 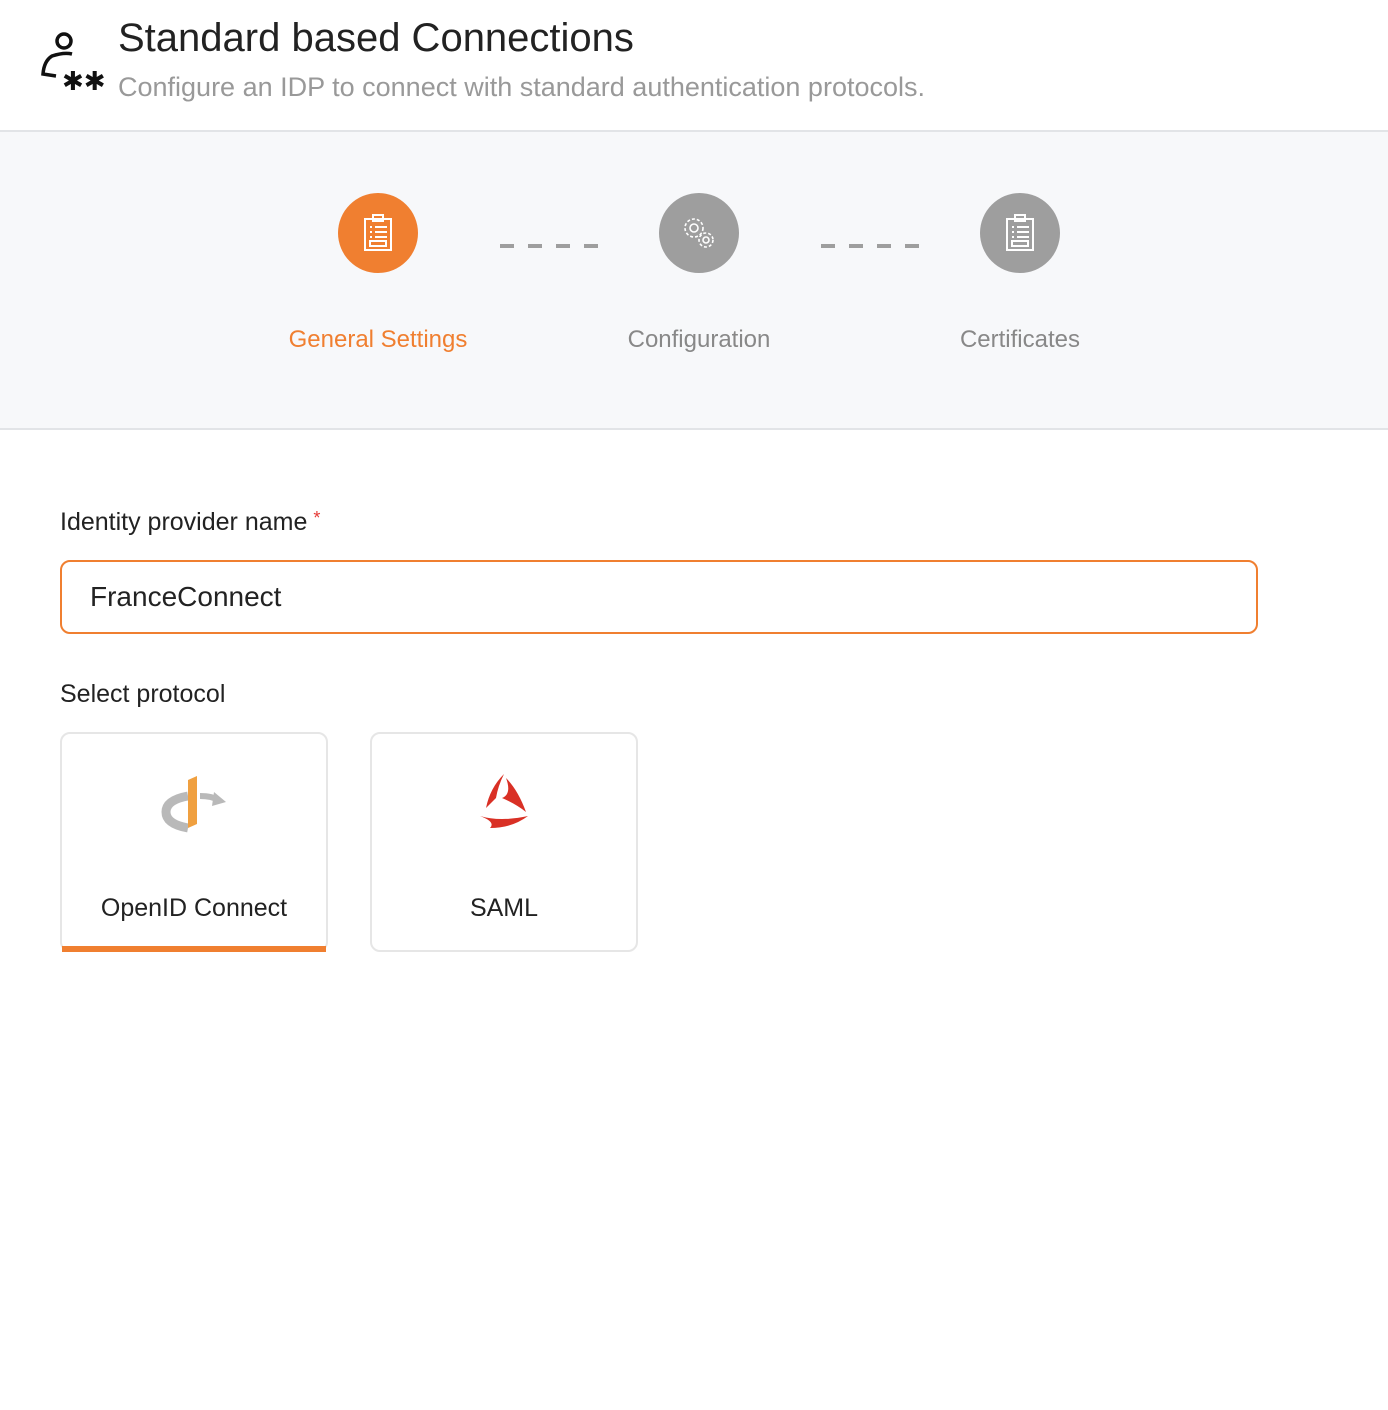 I want to click on step-general-settings, so click(x=378, y=233).